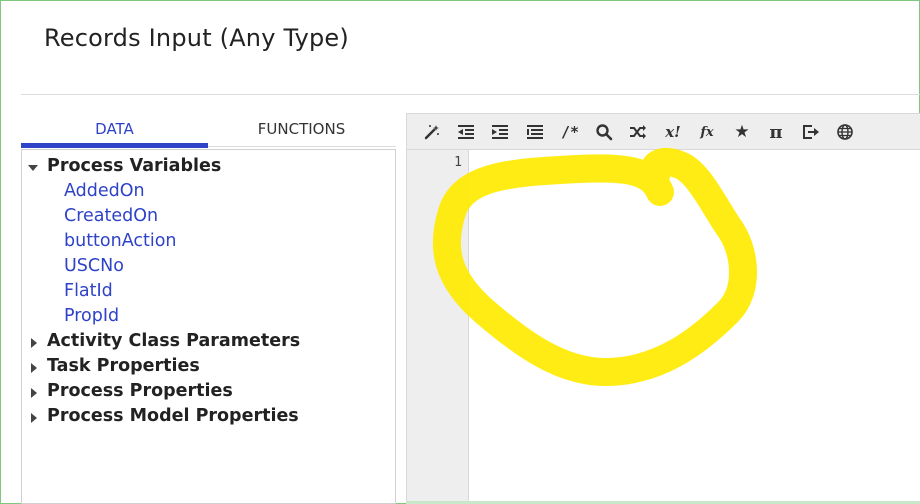 The image size is (920, 504). I want to click on tree-leaf-propid: PropId, so click(91, 318).